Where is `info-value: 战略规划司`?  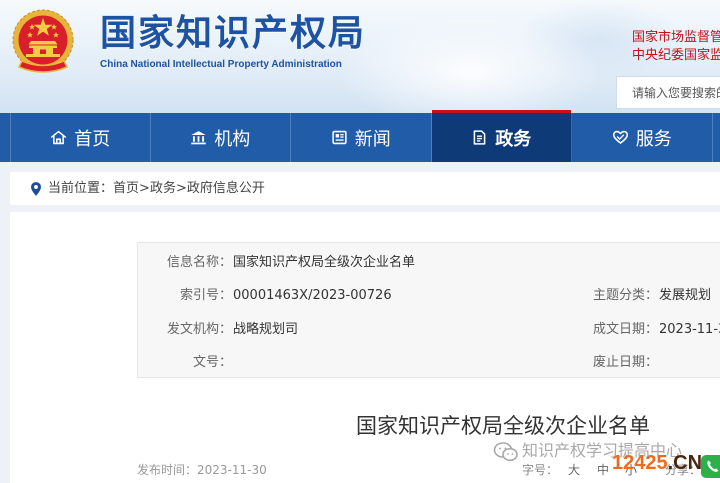
info-value: 战略规划司 is located at coordinates (266, 329).